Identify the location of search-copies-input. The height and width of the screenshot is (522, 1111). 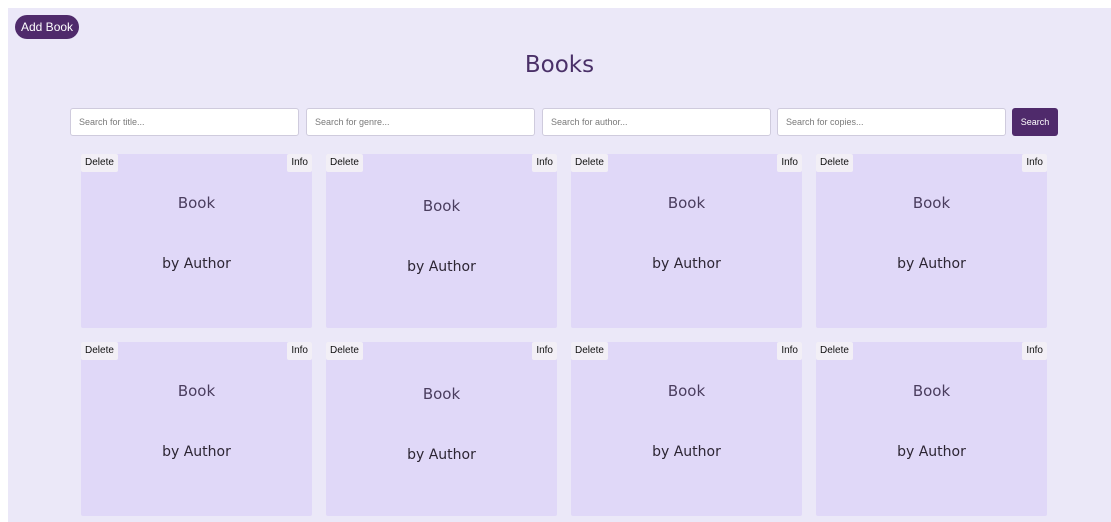
(891, 122).